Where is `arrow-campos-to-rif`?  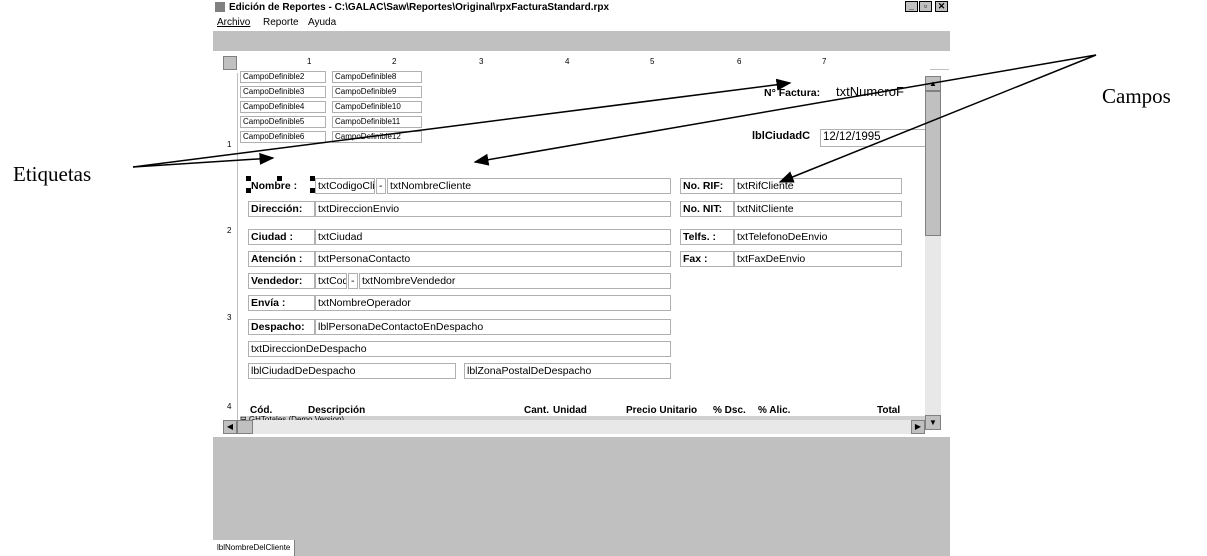
arrow-campos-to-rif is located at coordinates (937, 118).